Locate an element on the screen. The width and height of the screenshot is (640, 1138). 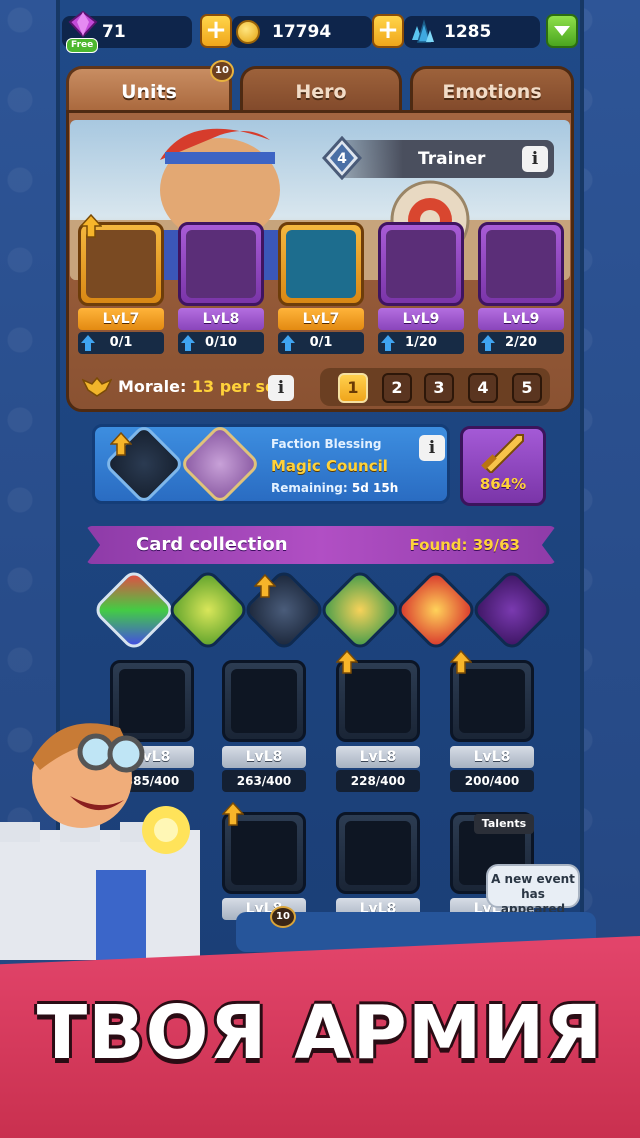
promo-title: ТВОЯ АРМИЯ is located at coordinates (320, 1033).